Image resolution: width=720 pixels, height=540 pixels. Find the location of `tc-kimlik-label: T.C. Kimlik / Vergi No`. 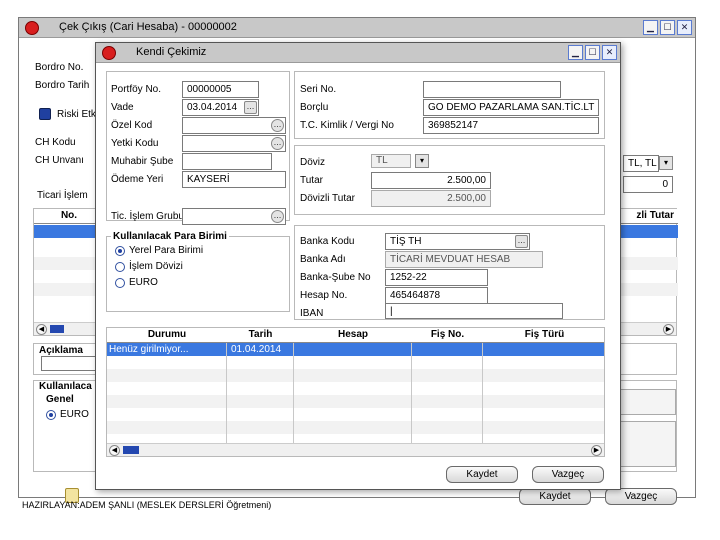

tc-kimlik-label: T.C. Kimlik / Vergi No is located at coordinates (347, 125).